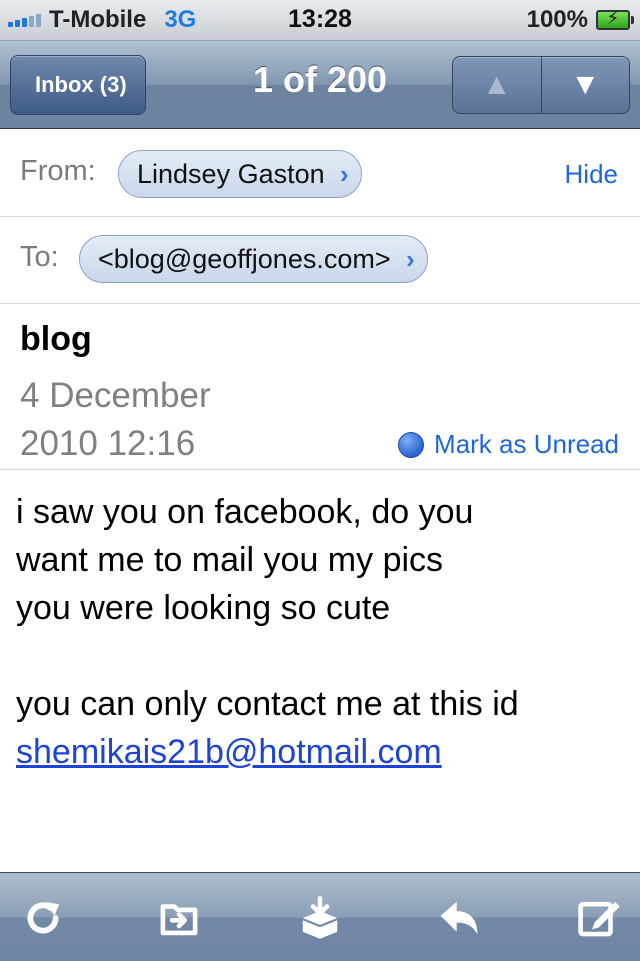 The height and width of the screenshot is (961, 640). I want to click on refresh-button, so click(43, 918).